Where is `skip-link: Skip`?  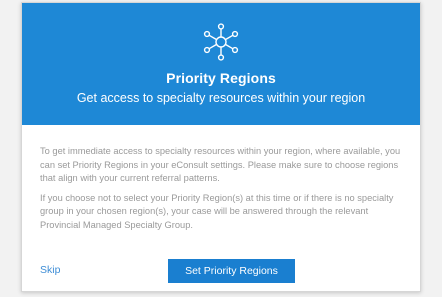 skip-link: Skip is located at coordinates (50, 270).